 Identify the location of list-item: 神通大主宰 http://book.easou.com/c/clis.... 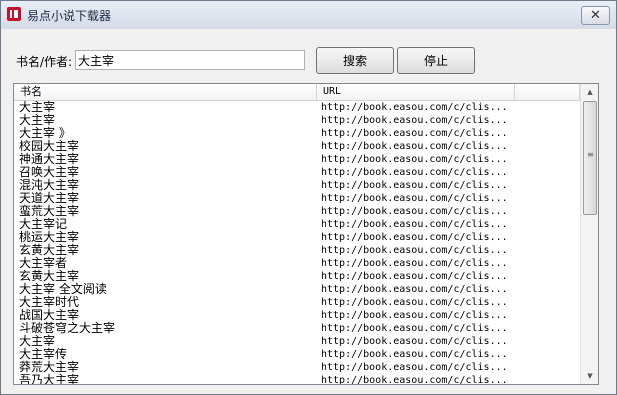
(297, 159).